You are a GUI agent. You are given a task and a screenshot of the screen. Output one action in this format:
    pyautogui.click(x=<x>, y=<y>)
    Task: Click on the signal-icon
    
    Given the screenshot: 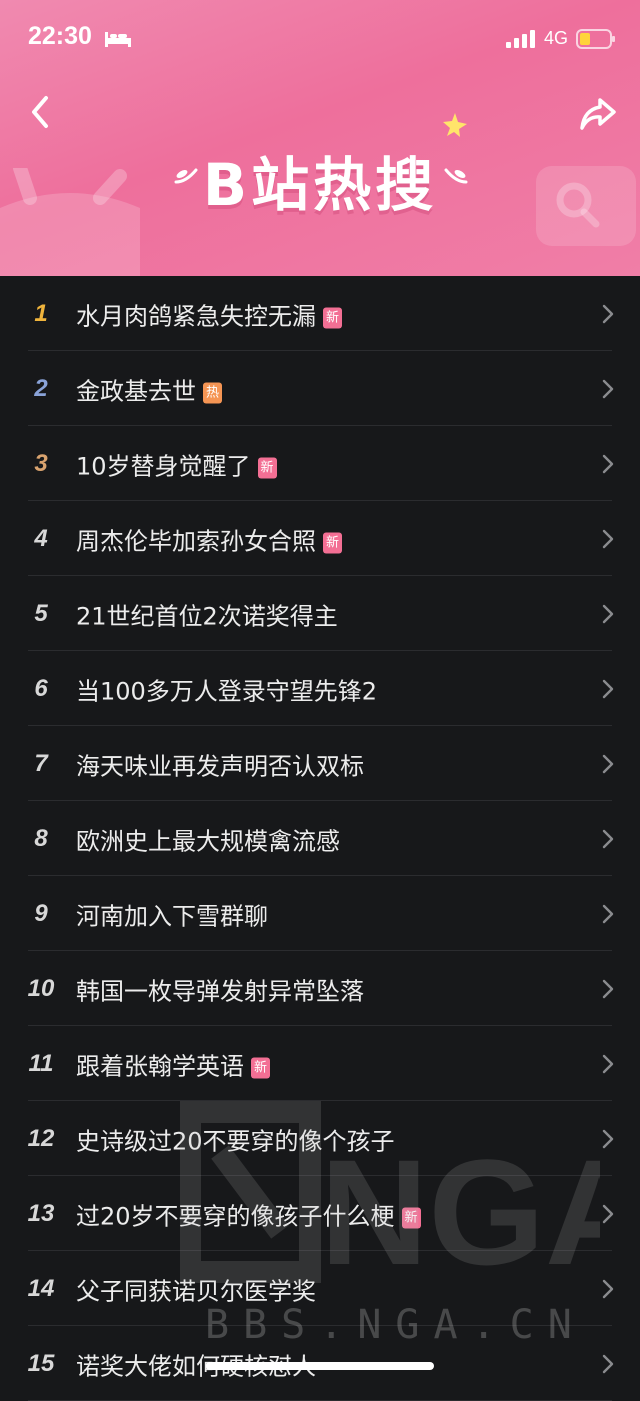 What is the action you would take?
    pyautogui.click(x=520, y=38)
    